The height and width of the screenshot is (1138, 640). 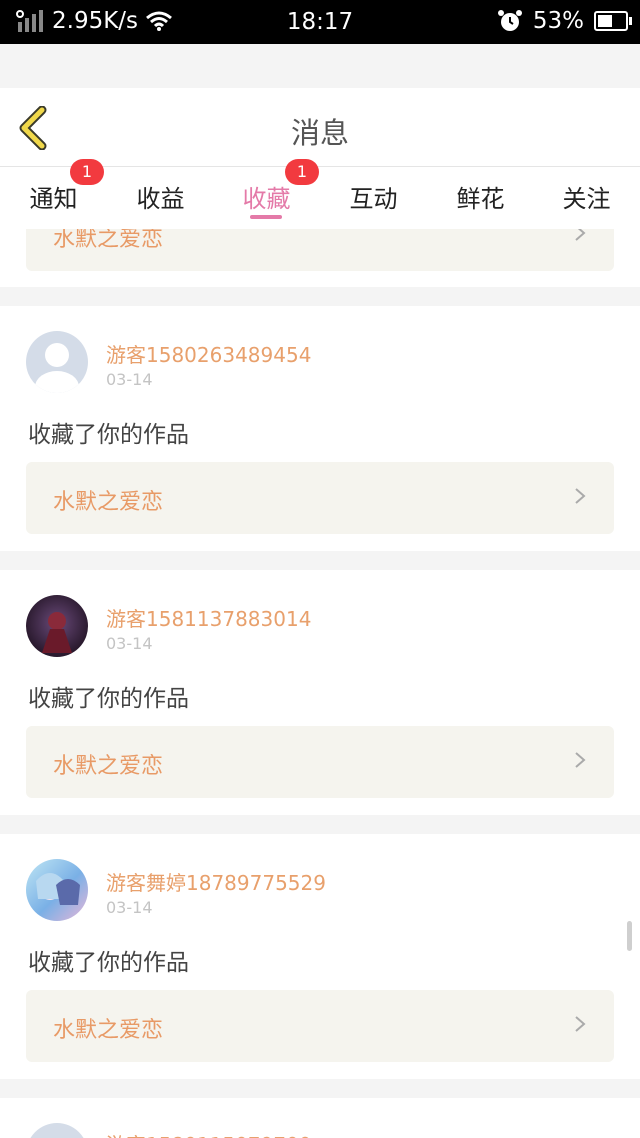 What do you see at coordinates (87, 172) in the screenshot?
I see `notification-badge: 1` at bounding box center [87, 172].